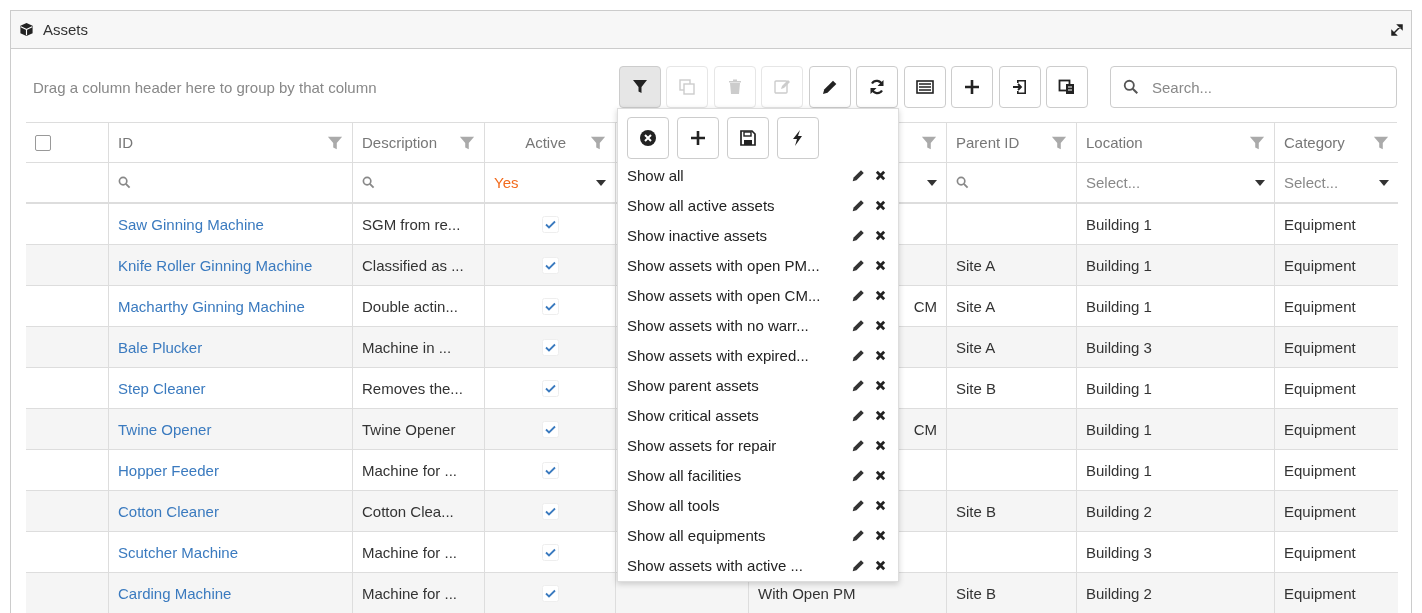 Image resolution: width=1422 pixels, height=613 pixels. I want to click on saved-filter-item: Show all, so click(739, 175).